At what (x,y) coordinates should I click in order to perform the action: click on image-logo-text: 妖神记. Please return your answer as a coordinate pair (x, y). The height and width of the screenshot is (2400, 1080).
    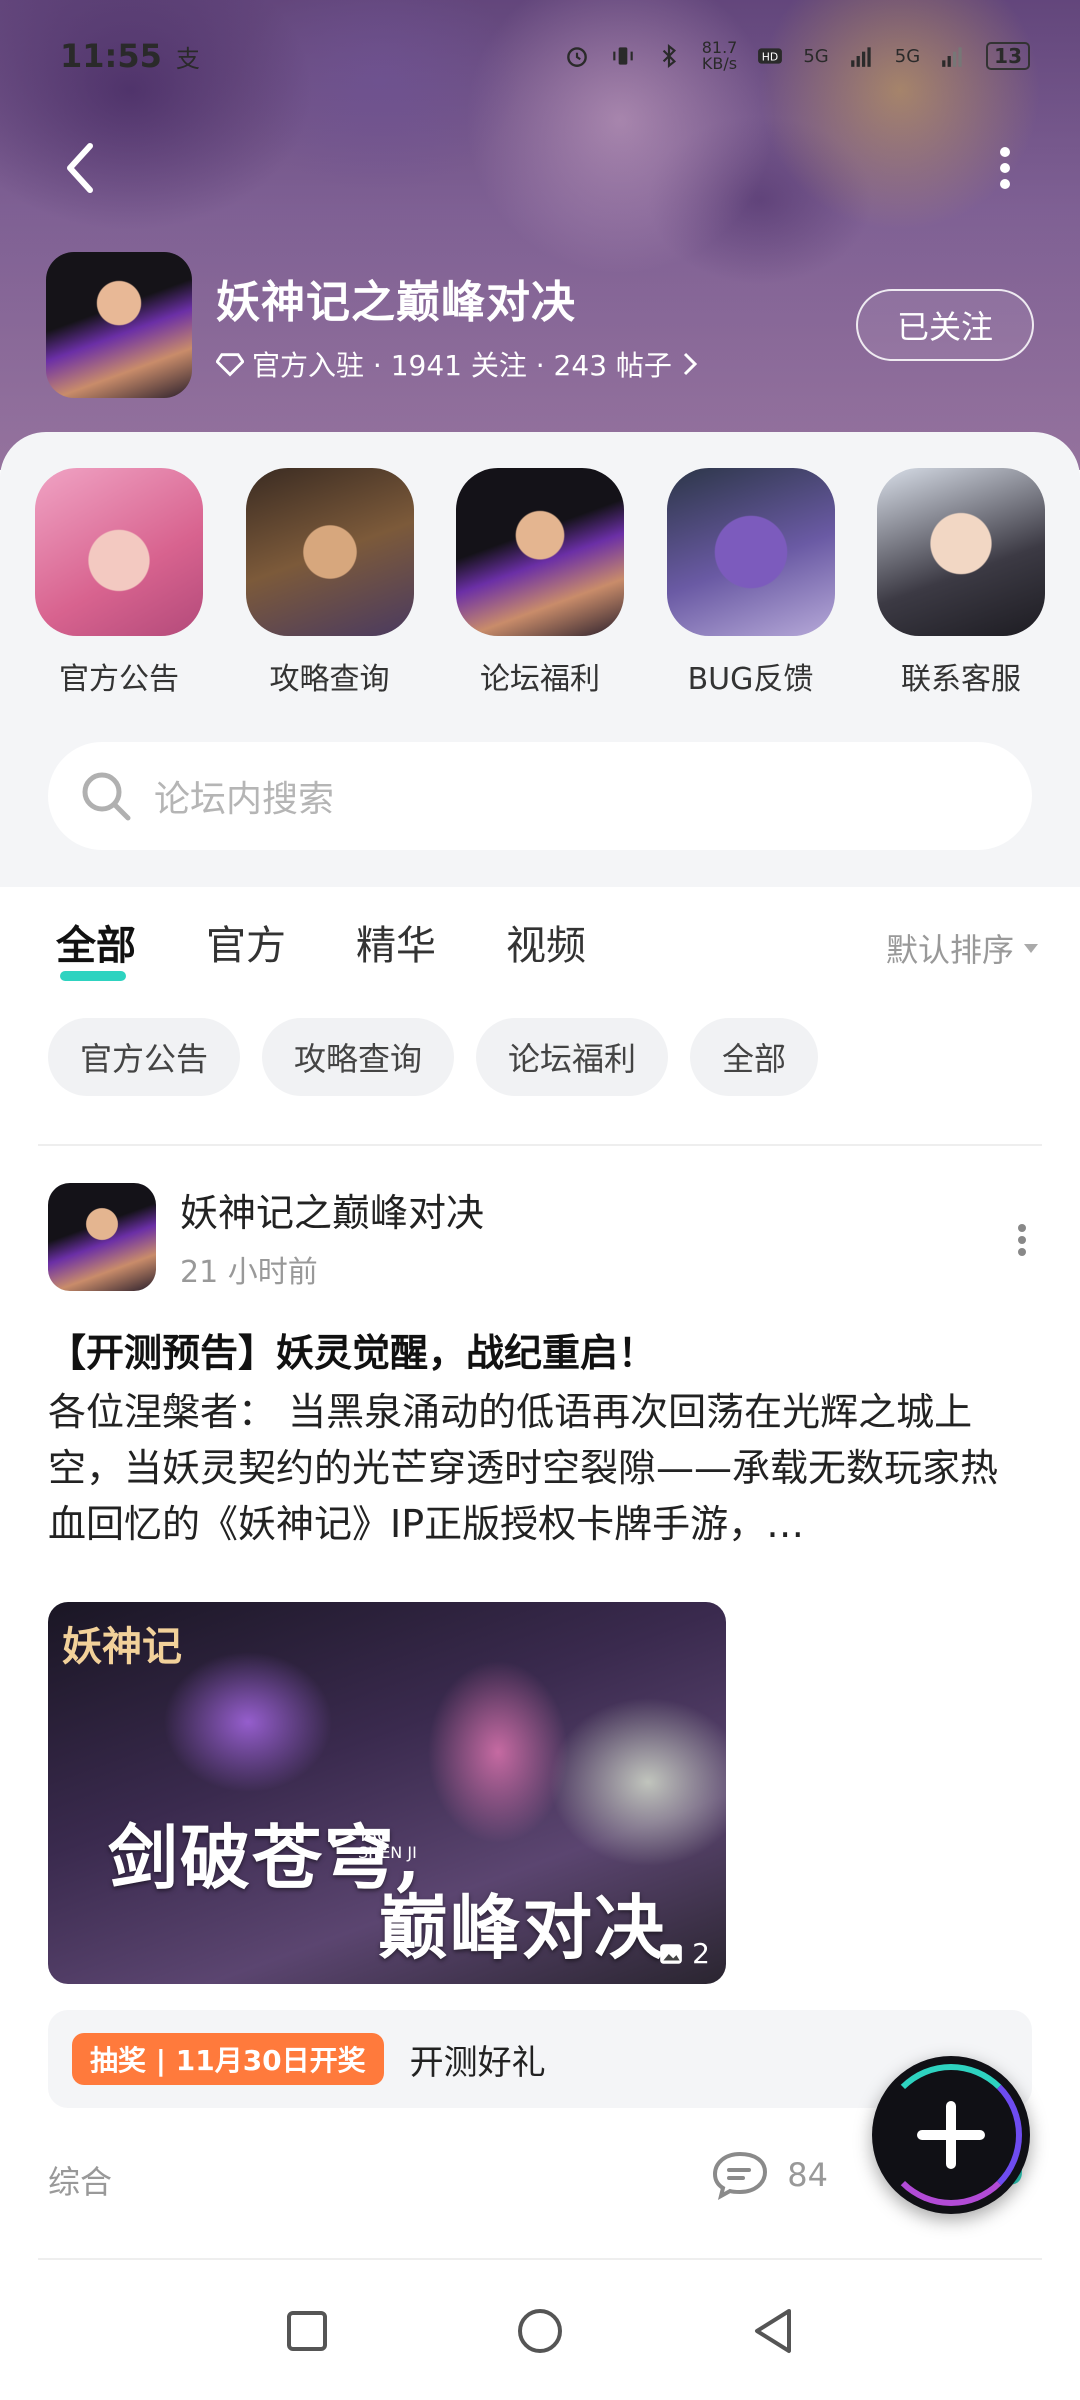
    Looking at the image, I should click on (122, 1646).